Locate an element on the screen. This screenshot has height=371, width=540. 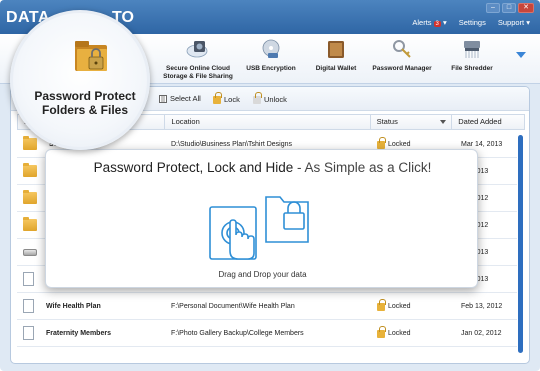
maximize-button: □ is located at coordinates (509, 8).